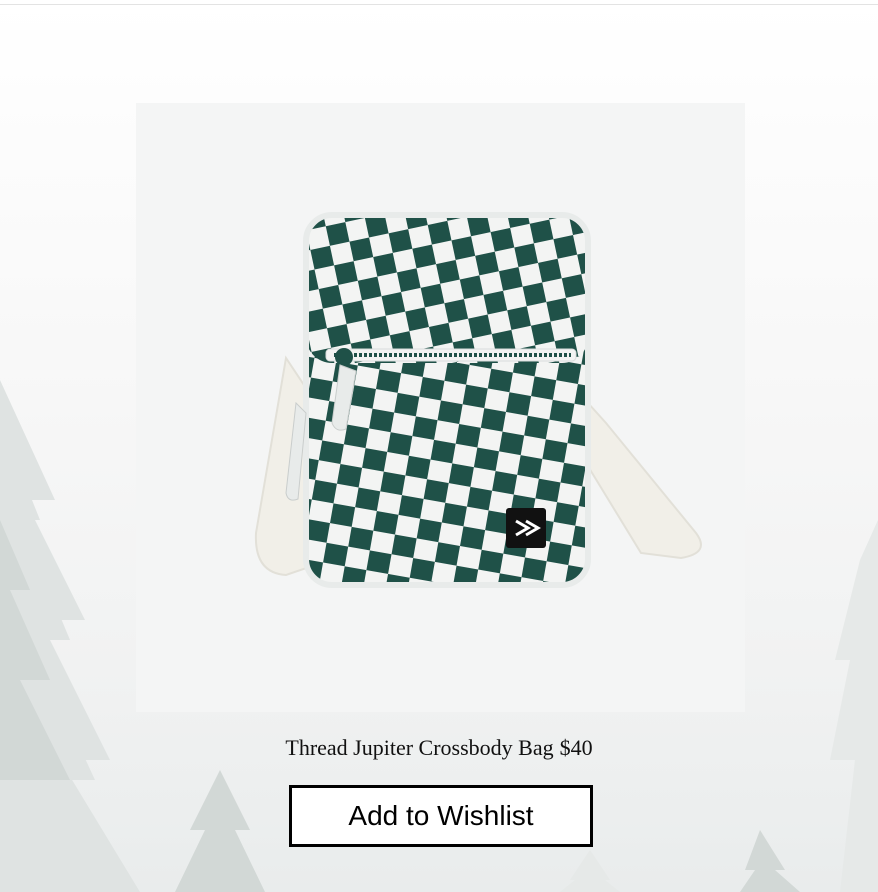 This screenshot has width=878, height=892. I want to click on product-caption: Thread Jupiter Crossbody Bag $40, so click(439, 748).